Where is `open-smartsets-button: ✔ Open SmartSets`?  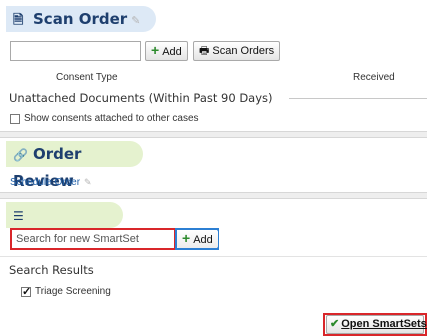
open-smartsets-button: ✔ Open SmartSets is located at coordinates (376, 324).